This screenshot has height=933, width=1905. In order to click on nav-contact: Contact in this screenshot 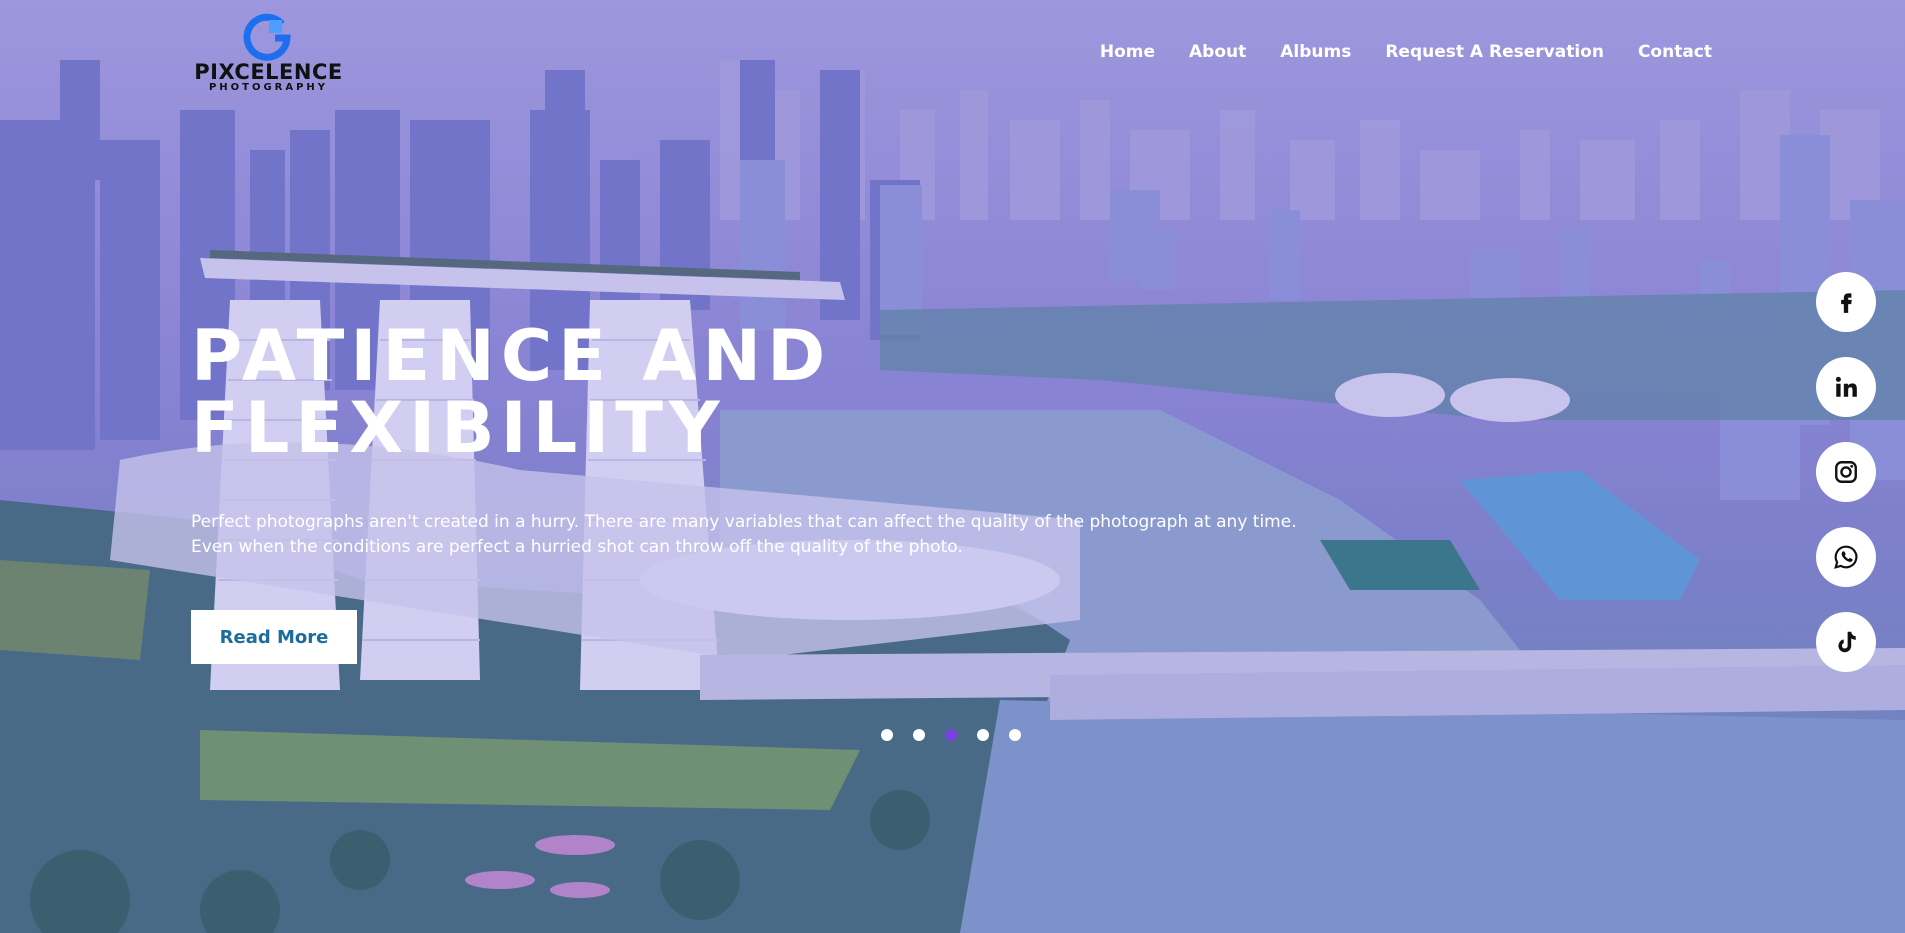, I will do `click(1675, 52)`.